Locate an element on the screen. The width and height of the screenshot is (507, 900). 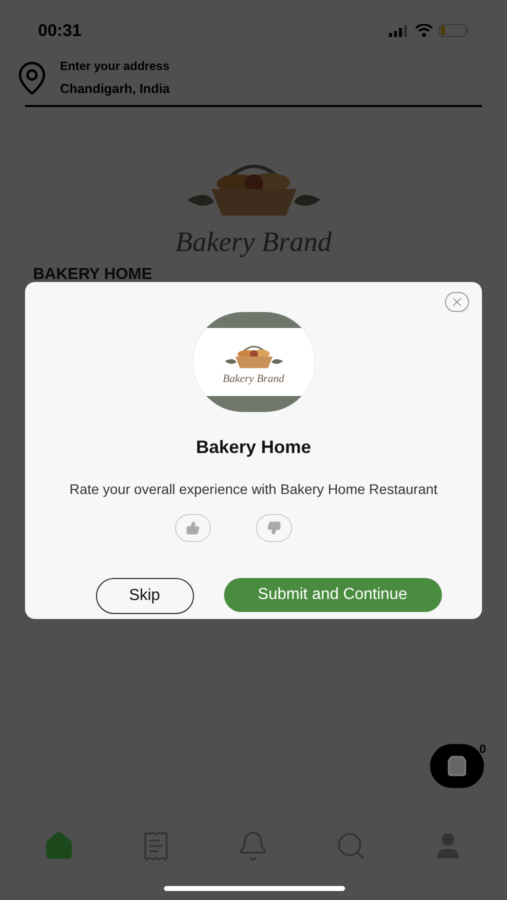
thumbs-down-icon is located at coordinates (274, 528).